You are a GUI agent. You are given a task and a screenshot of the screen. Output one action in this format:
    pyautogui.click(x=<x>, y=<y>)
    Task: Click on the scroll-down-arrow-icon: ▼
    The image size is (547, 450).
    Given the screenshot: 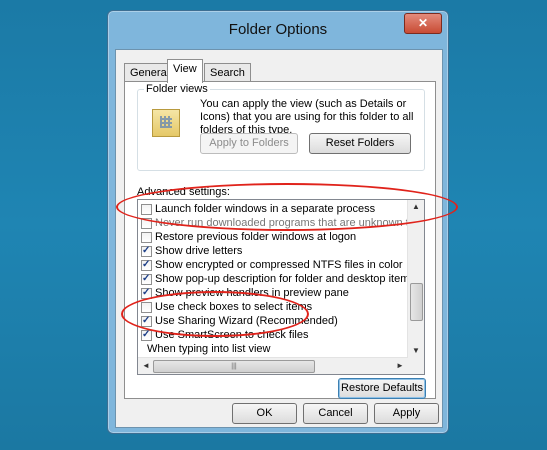 What is the action you would take?
    pyautogui.click(x=416, y=351)
    